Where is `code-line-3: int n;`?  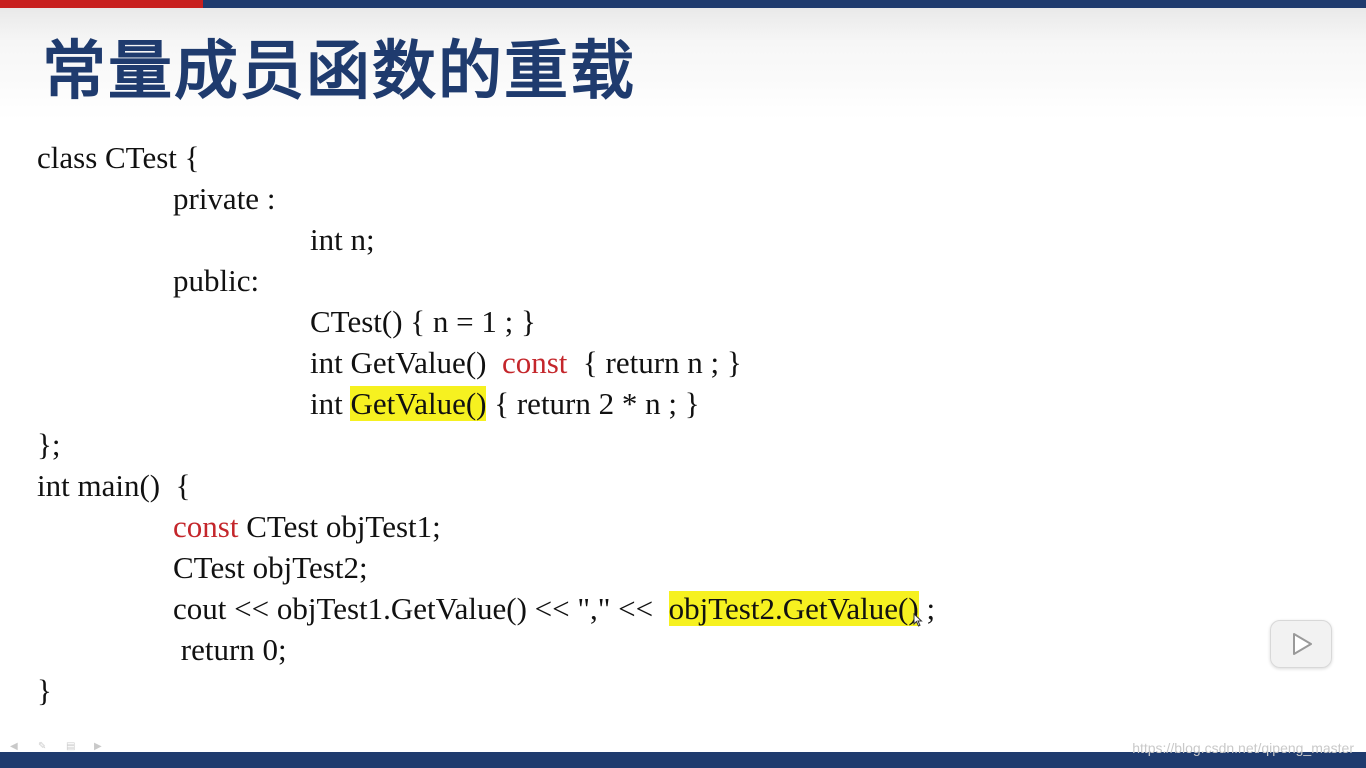
code-line-3: int n; is located at coordinates (342, 239).